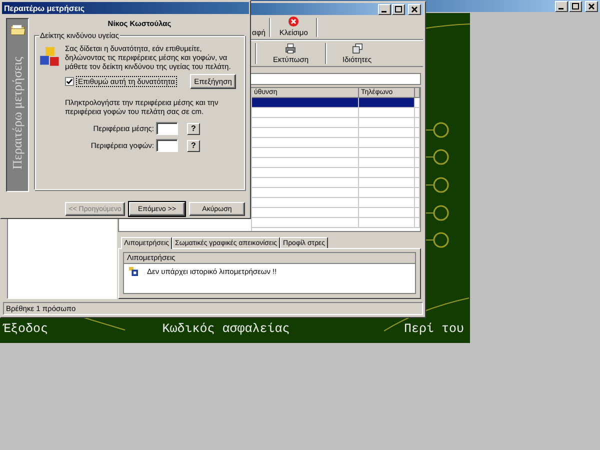  I want to click on check-icon, so click(69, 81).